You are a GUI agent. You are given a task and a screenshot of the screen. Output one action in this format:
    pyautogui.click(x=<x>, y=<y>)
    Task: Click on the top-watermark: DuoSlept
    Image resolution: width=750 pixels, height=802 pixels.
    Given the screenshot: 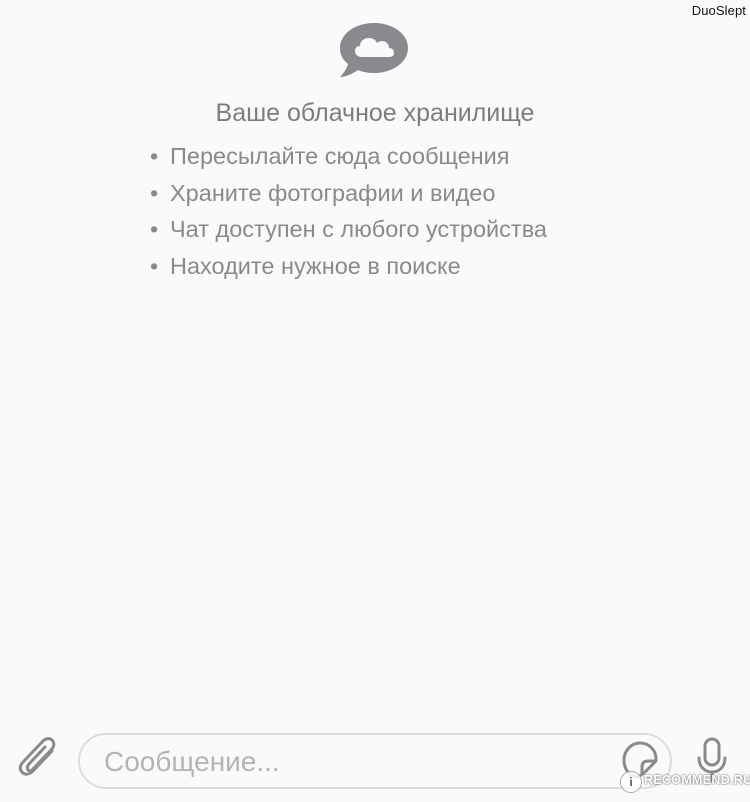 What is the action you would take?
    pyautogui.click(x=718, y=10)
    